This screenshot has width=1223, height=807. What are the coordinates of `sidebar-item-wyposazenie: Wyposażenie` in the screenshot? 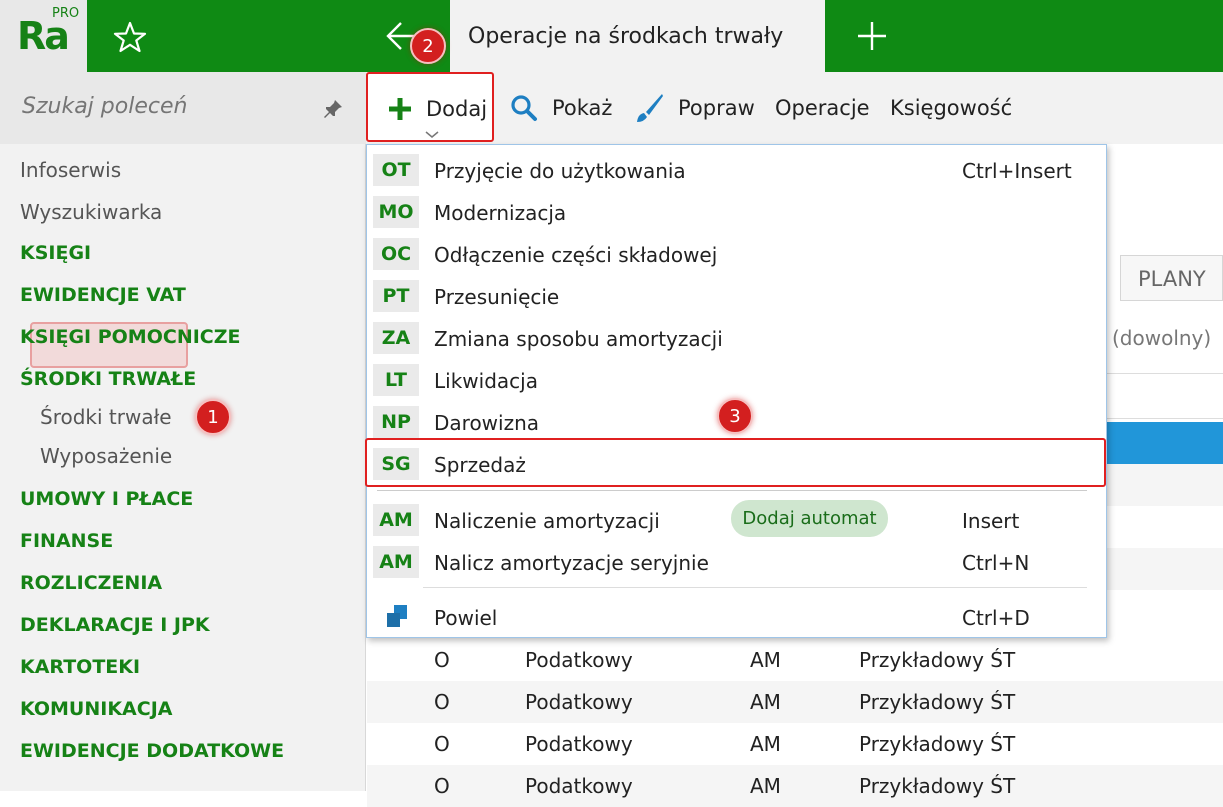 It's located at (106, 456).